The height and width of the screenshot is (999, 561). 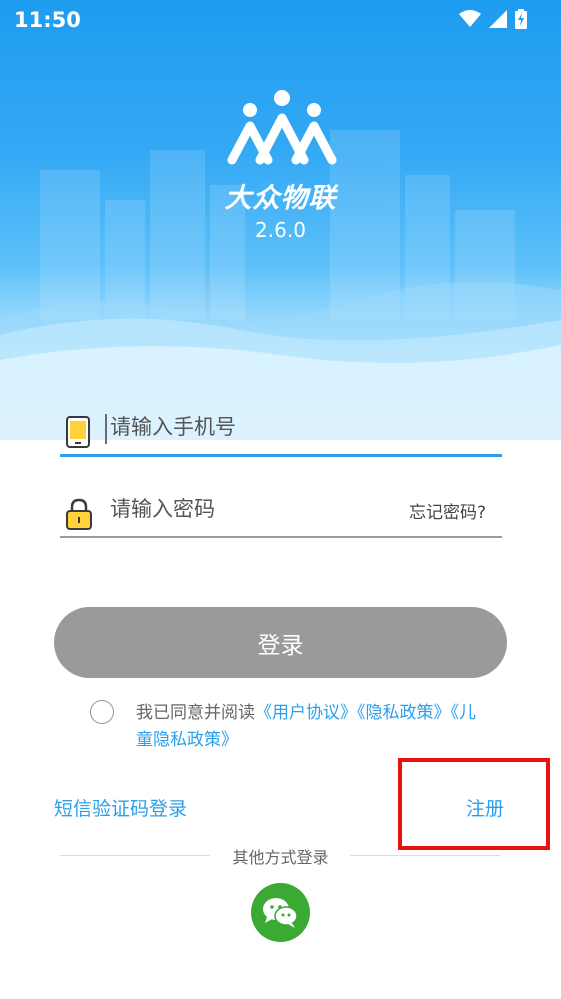 I want to click on status-time: 11:50, so click(x=47, y=20).